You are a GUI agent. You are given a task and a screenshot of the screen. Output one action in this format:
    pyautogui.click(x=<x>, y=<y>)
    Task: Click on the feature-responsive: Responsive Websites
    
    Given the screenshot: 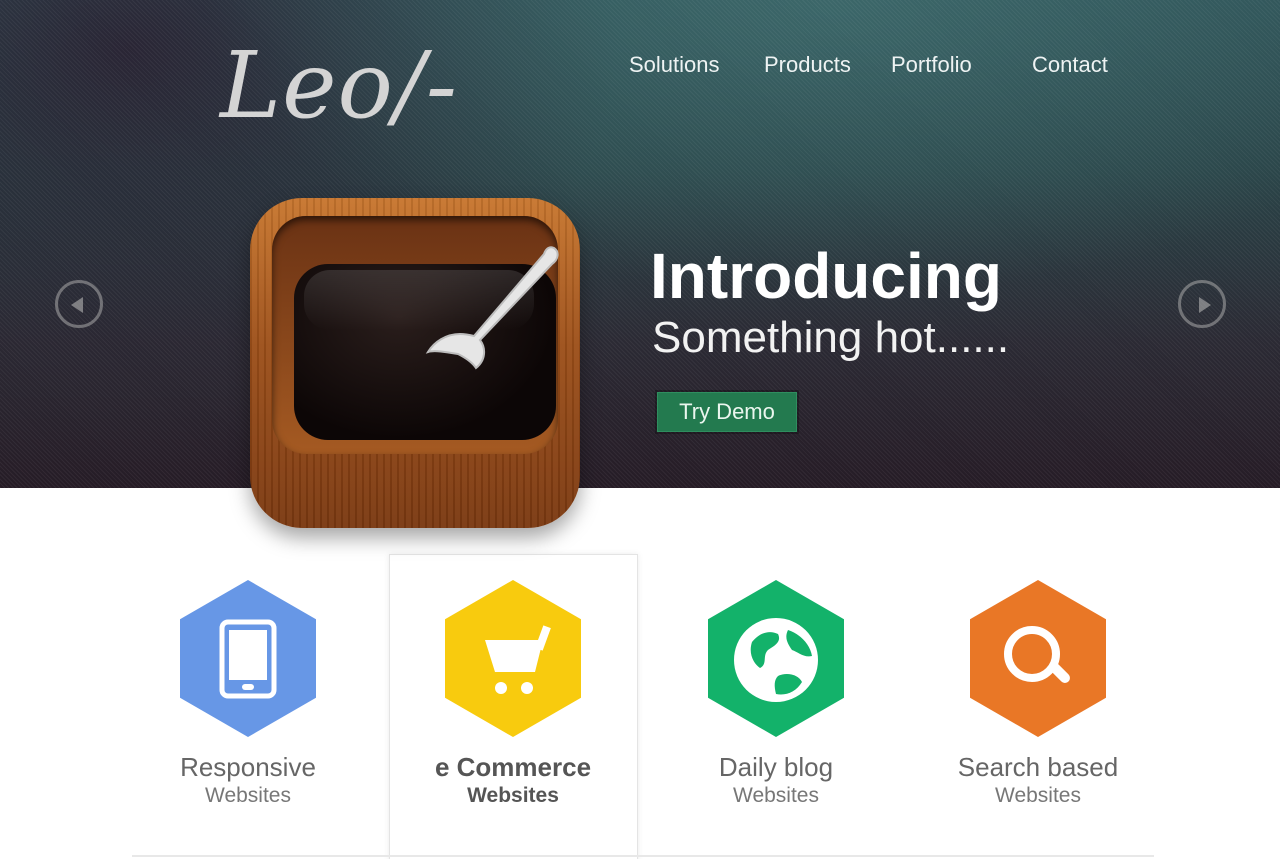 What is the action you would take?
    pyautogui.click(x=248, y=700)
    